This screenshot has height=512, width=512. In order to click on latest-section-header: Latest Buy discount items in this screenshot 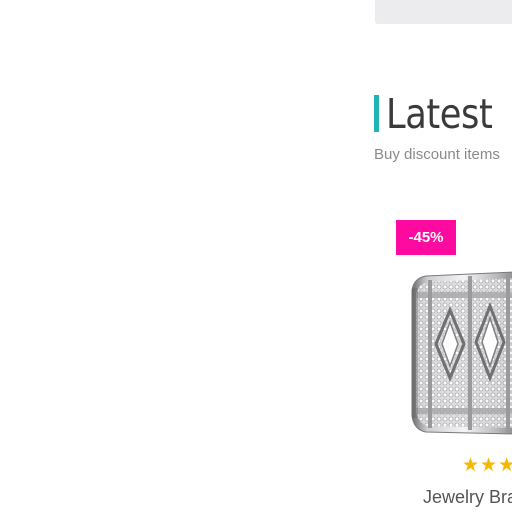, I will do `click(443, 130)`.